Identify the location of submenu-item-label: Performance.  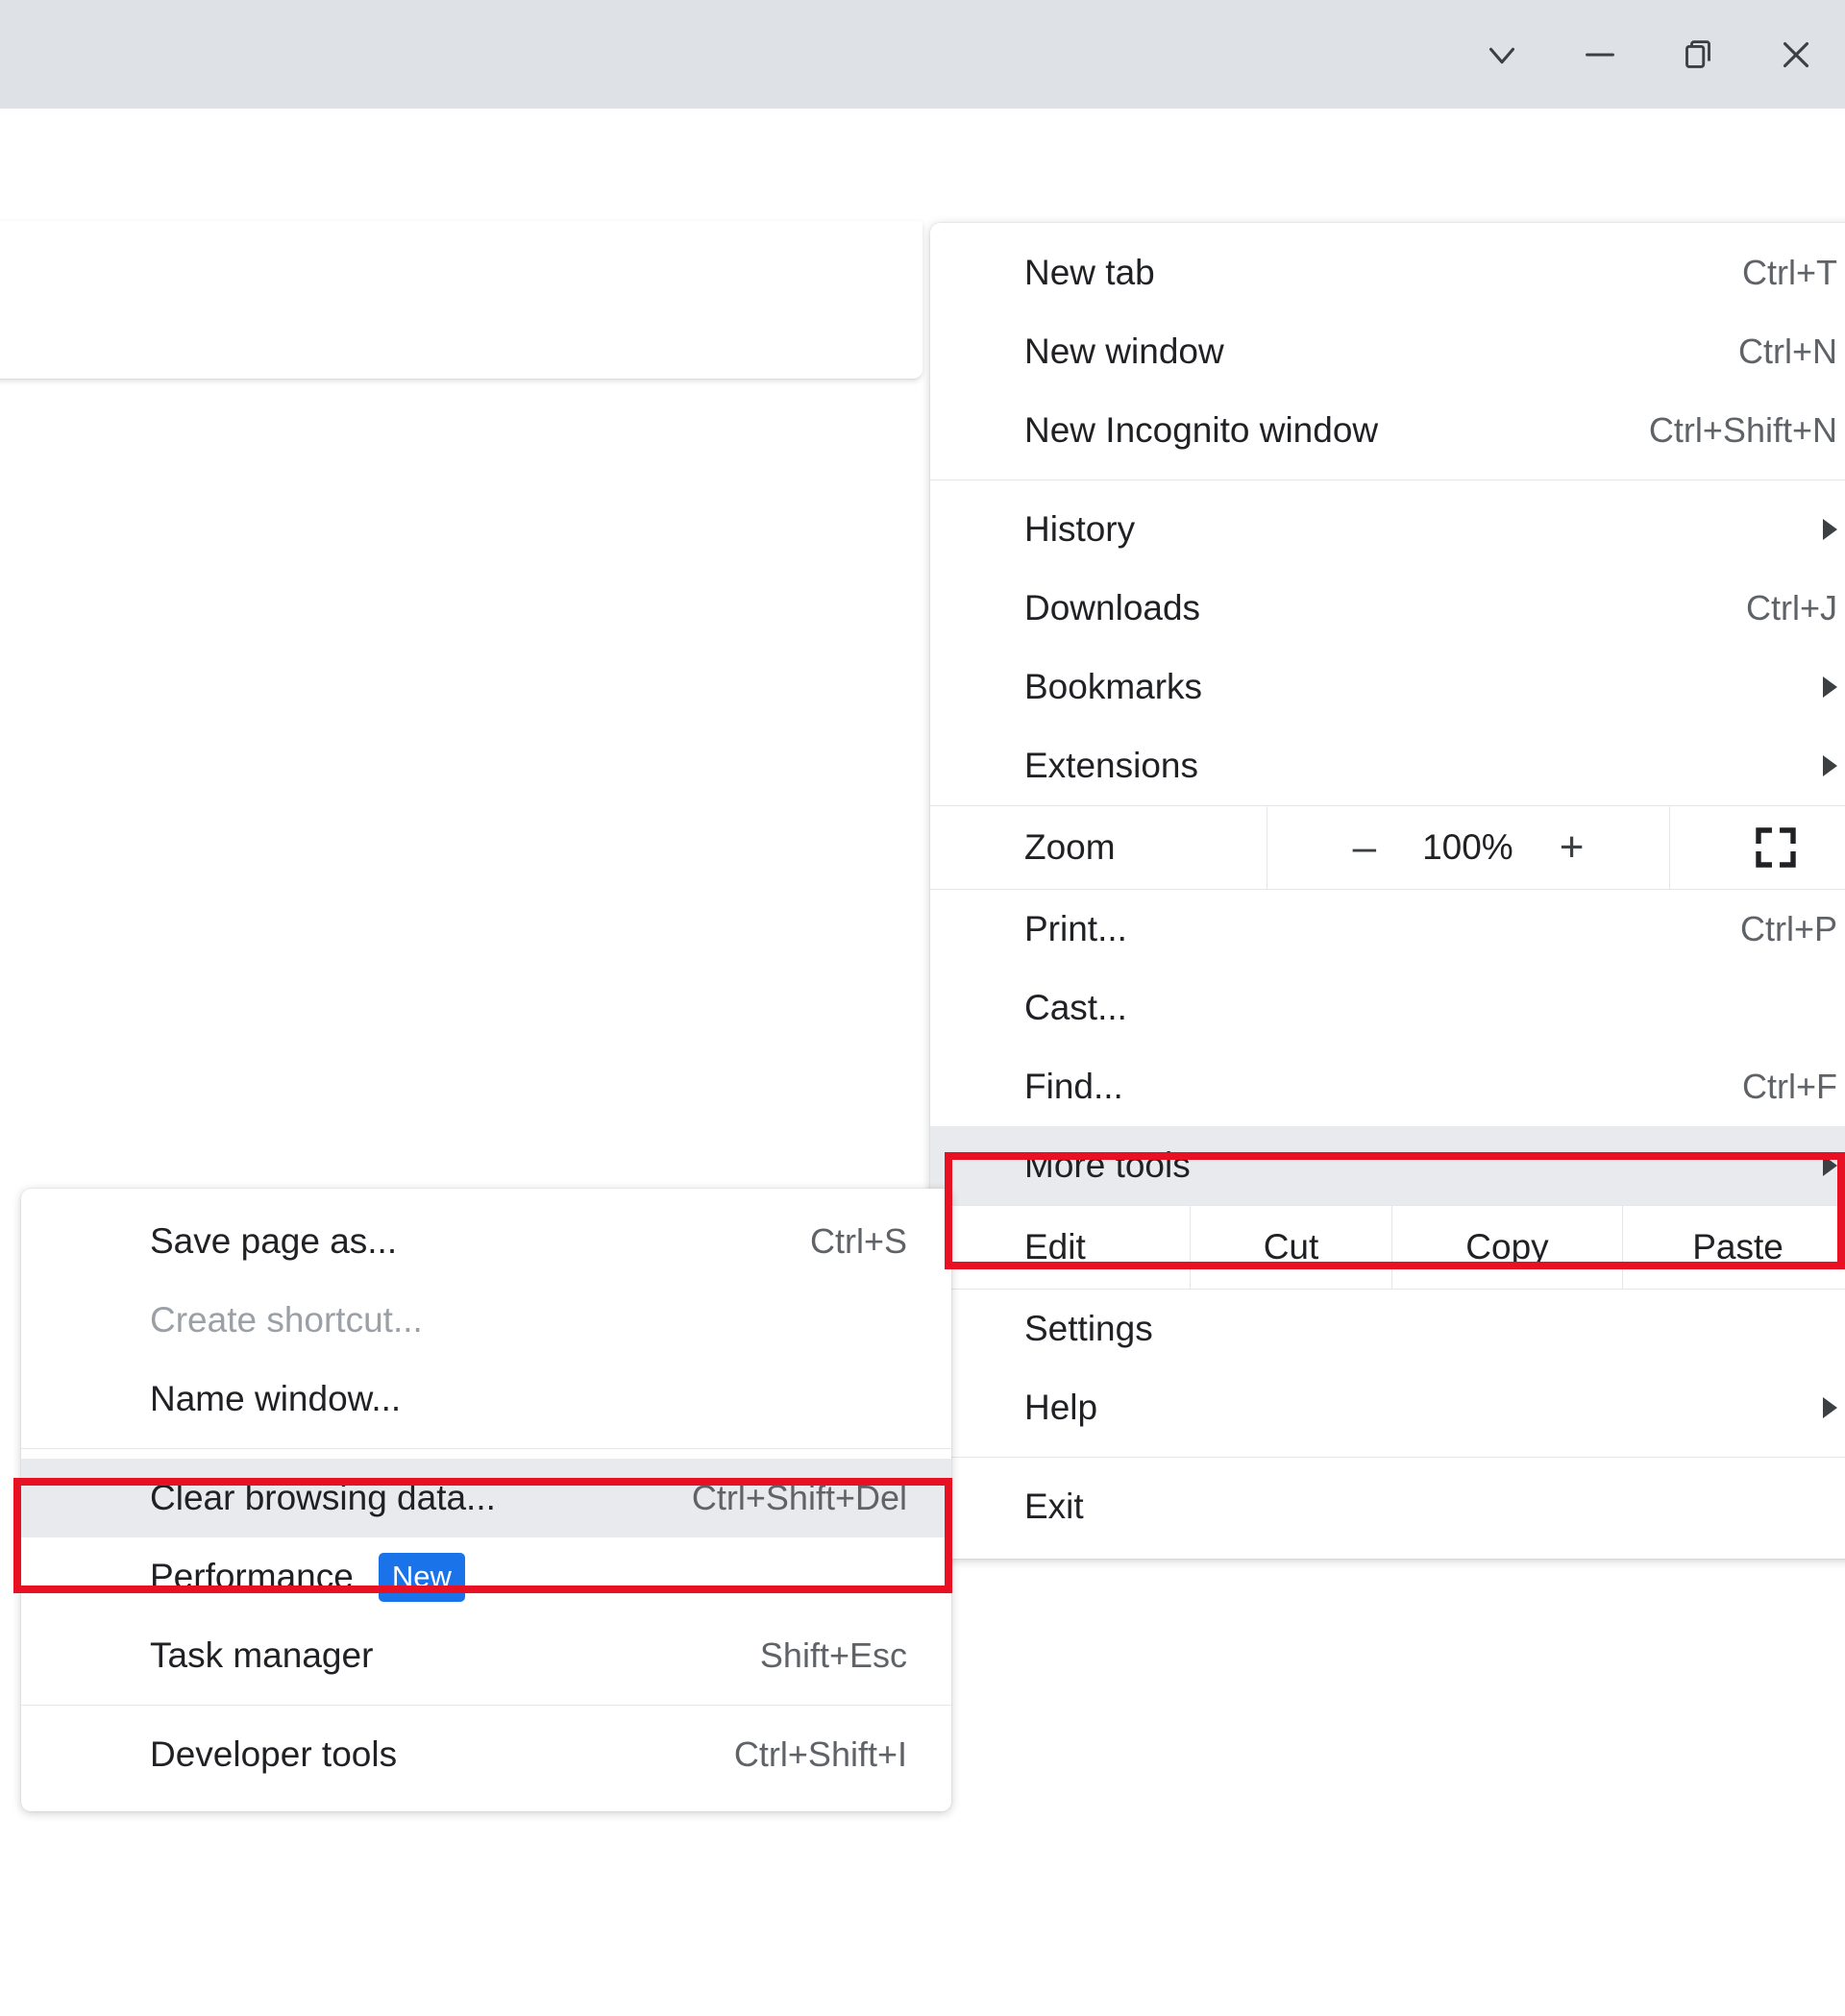
(252, 1576).